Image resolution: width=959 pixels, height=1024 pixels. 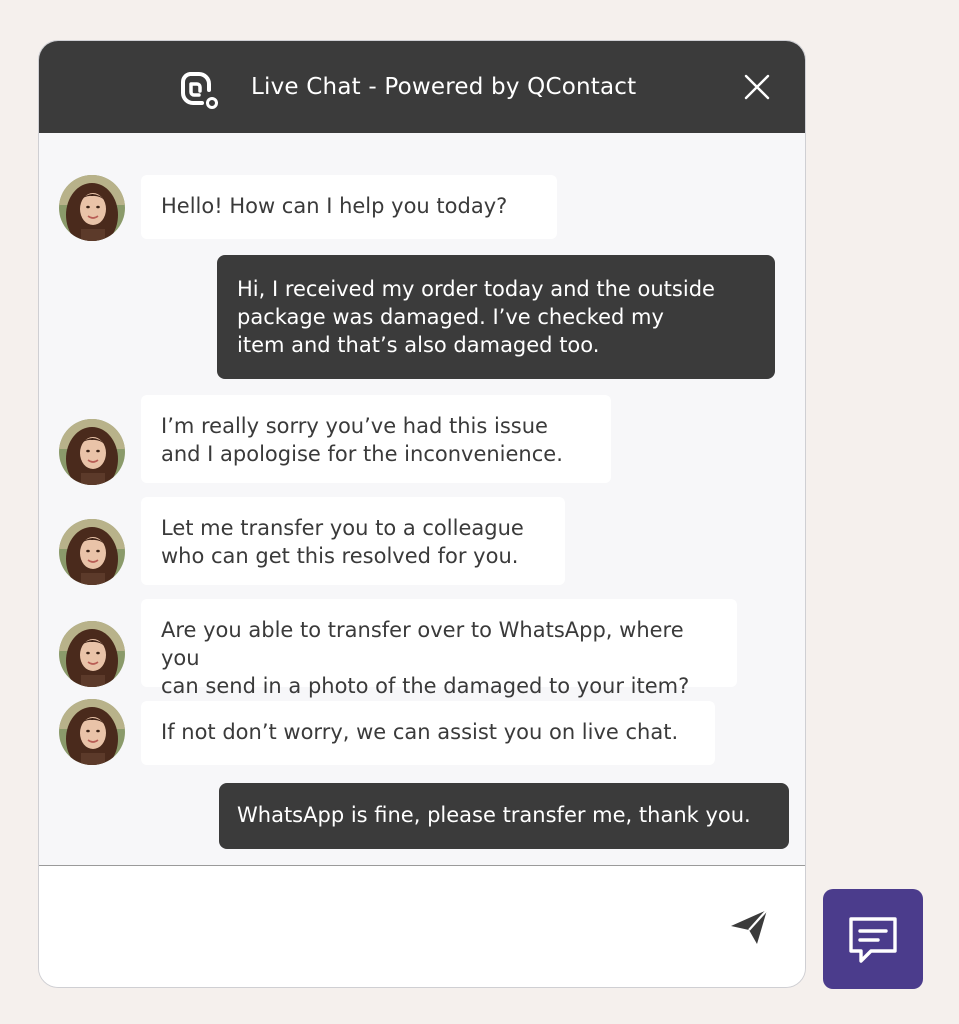 What do you see at coordinates (749, 926) in the screenshot?
I see `send-icon` at bounding box center [749, 926].